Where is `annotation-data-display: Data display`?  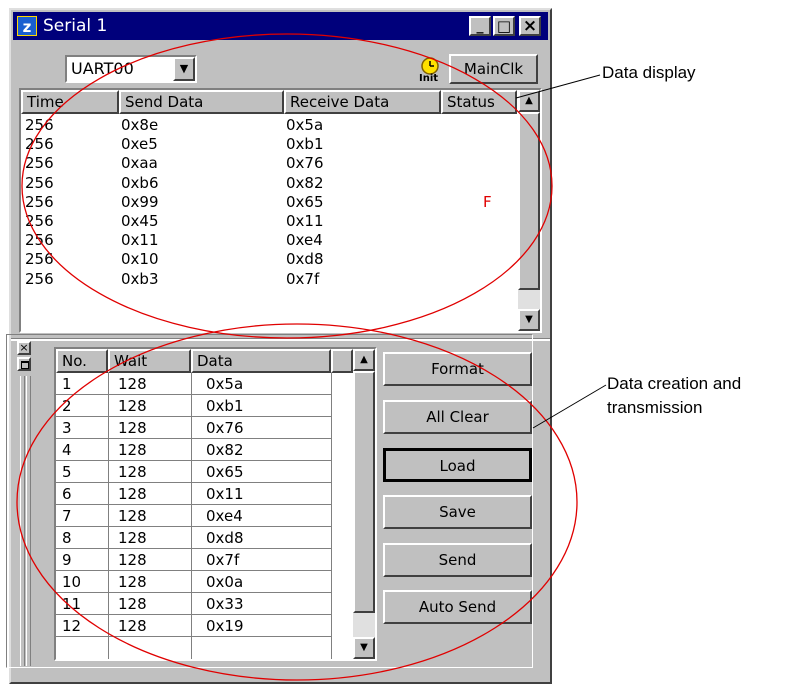 annotation-data-display: Data display is located at coordinates (649, 72).